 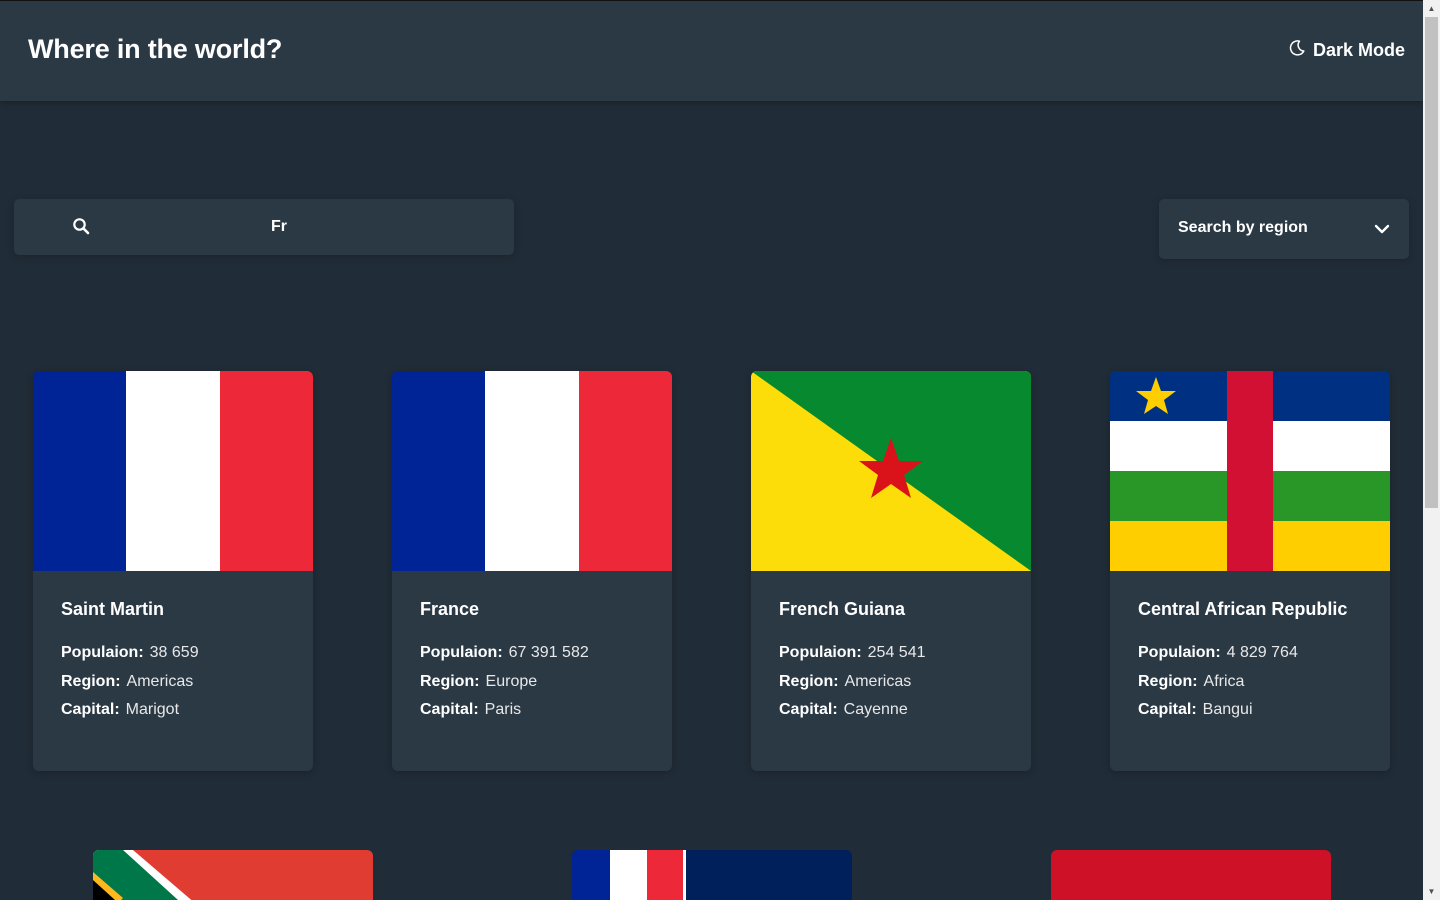 What do you see at coordinates (875, 709) in the screenshot?
I see `capital-value: Cayenne` at bounding box center [875, 709].